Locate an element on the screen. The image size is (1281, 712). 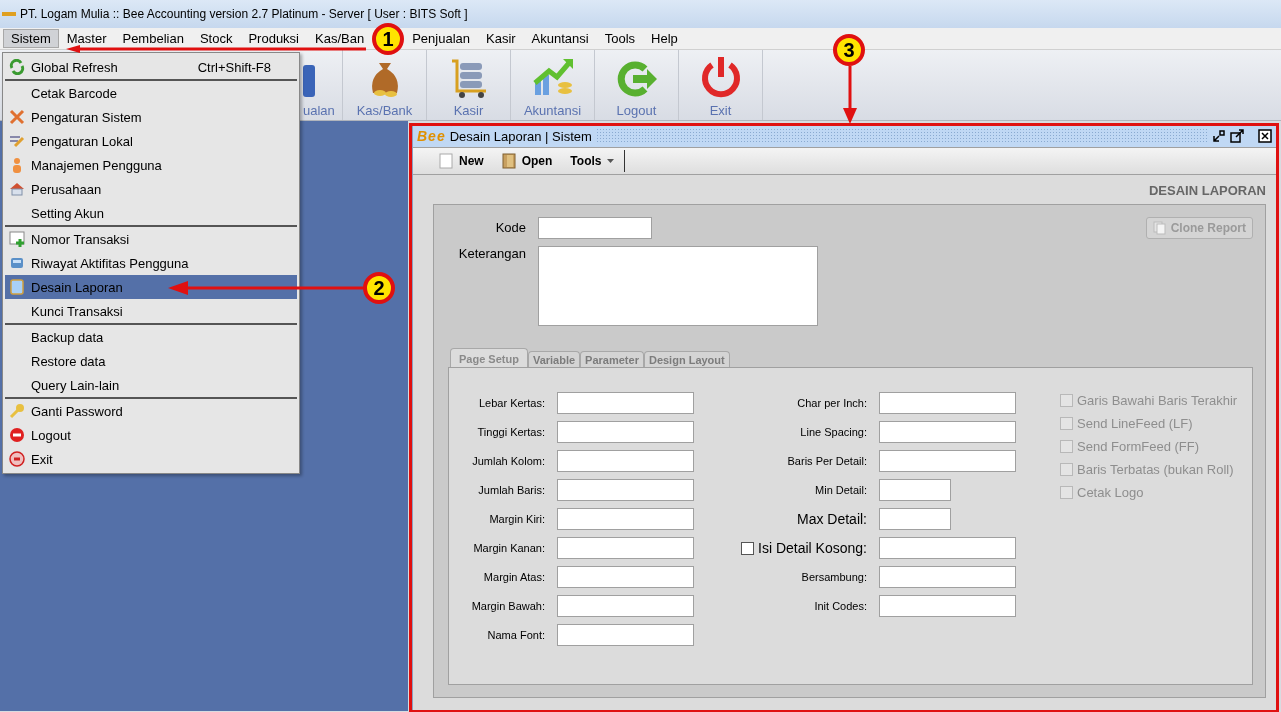
arrow is located at coordinates (850, 95).